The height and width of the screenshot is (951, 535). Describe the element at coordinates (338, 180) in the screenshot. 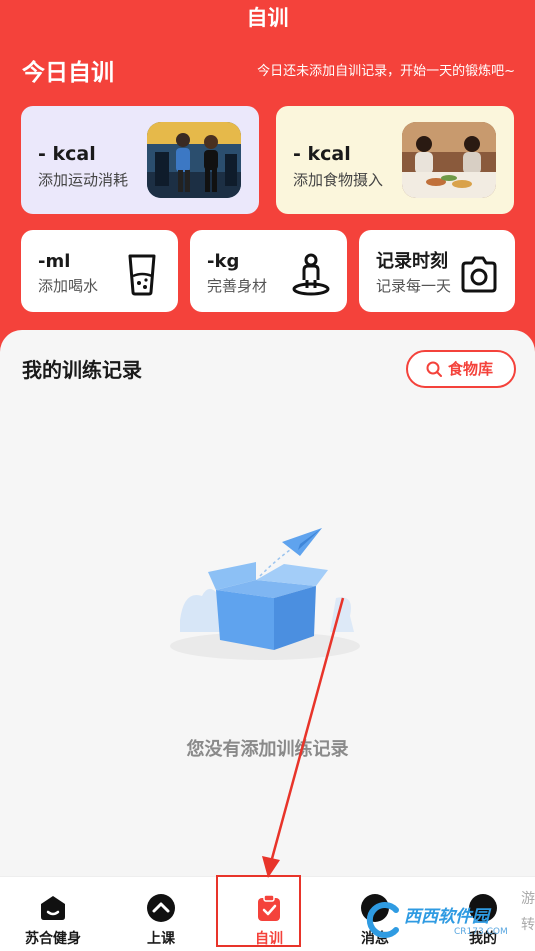

I see `food-label: 添加食物摄入` at that location.